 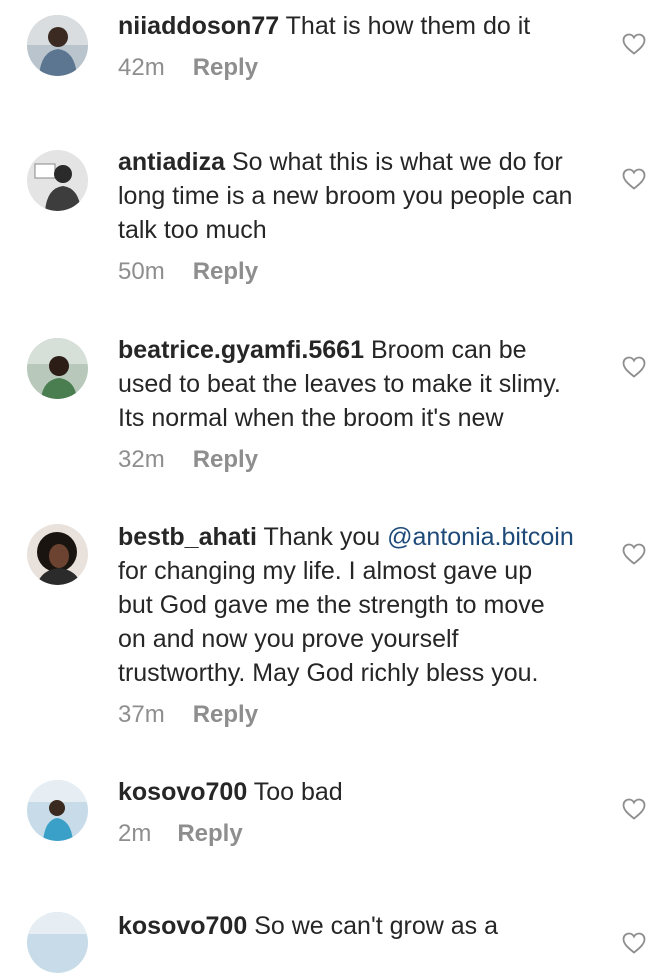 What do you see at coordinates (141, 271) in the screenshot?
I see `comment-time: 50m` at bounding box center [141, 271].